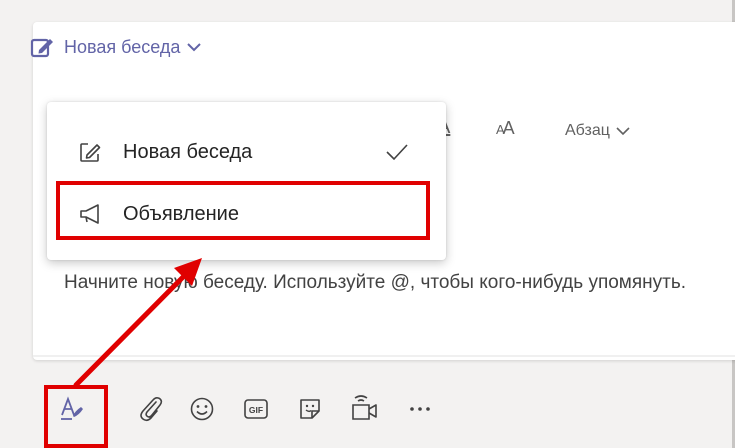 Image resolution: width=735 pixels, height=448 pixels. I want to click on sticker-button, so click(310, 409).